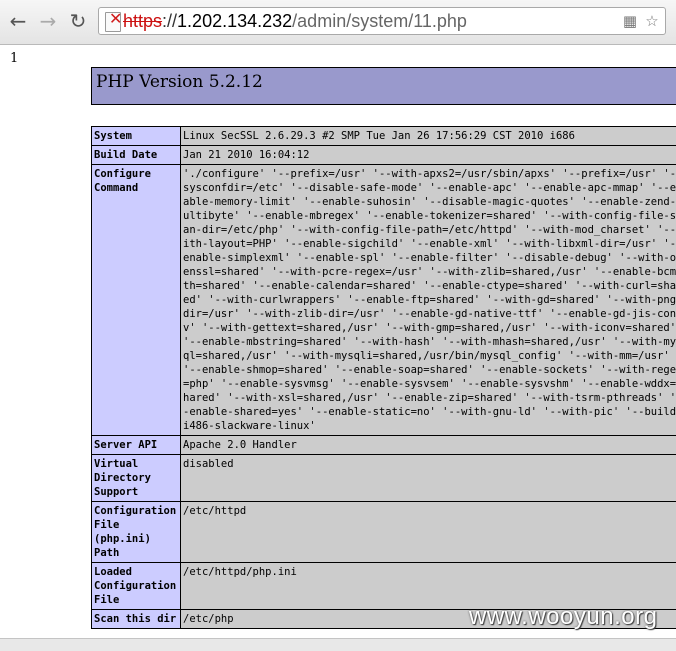 The height and width of the screenshot is (651, 676). I want to click on url-path: /admin/system/11.php, so click(379, 21).